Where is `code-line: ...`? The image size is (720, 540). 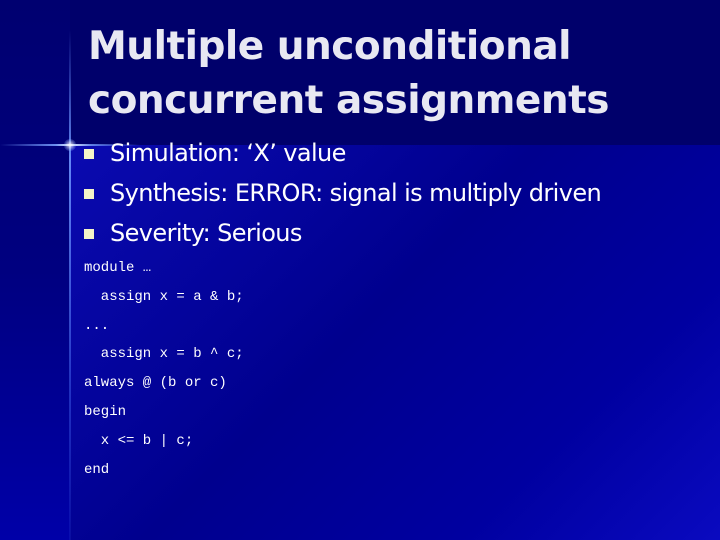
code-line: ... is located at coordinates (97, 325).